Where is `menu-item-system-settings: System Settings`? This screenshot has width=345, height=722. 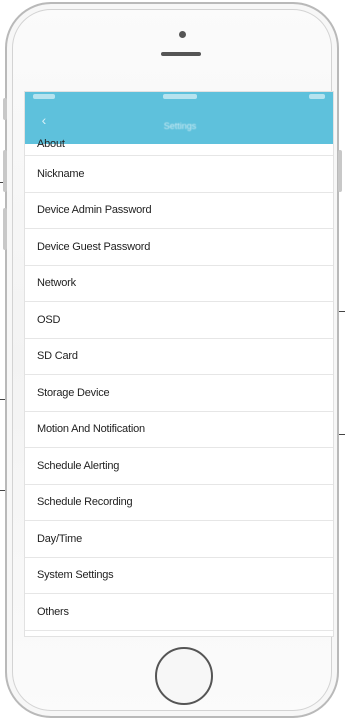
menu-item-system-settings: System Settings is located at coordinates (179, 576).